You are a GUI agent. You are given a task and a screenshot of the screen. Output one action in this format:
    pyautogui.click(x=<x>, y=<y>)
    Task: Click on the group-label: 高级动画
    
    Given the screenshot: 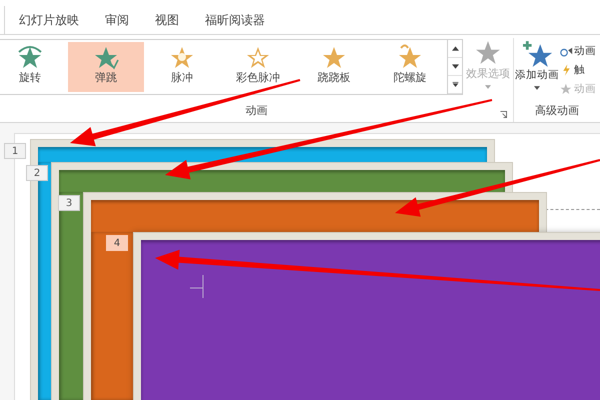 What is the action you would take?
    pyautogui.click(x=557, y=110)
    